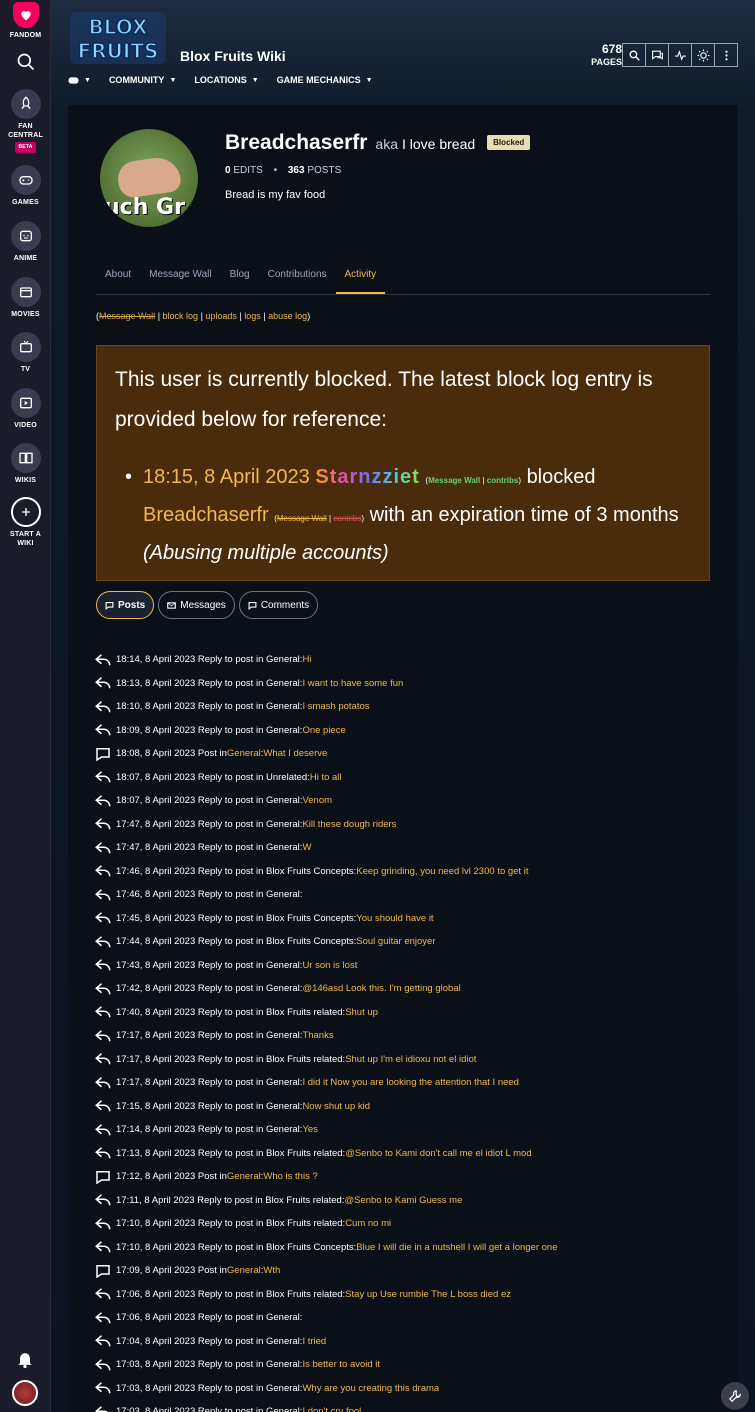  Describe the element at coordinates (335, 706) in the screenshot. I see `activity-post-link: I smash potatos` at that location.